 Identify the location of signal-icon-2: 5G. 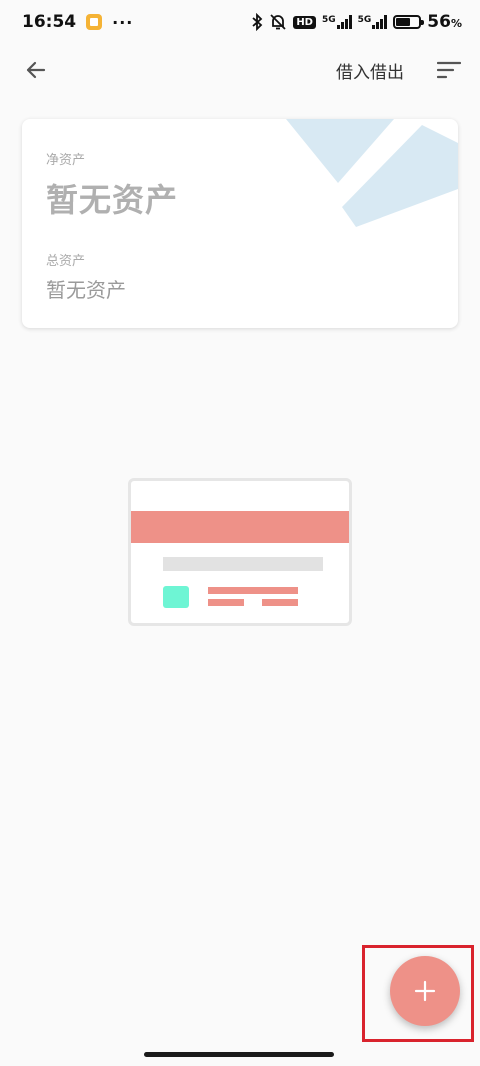
(373, 22).